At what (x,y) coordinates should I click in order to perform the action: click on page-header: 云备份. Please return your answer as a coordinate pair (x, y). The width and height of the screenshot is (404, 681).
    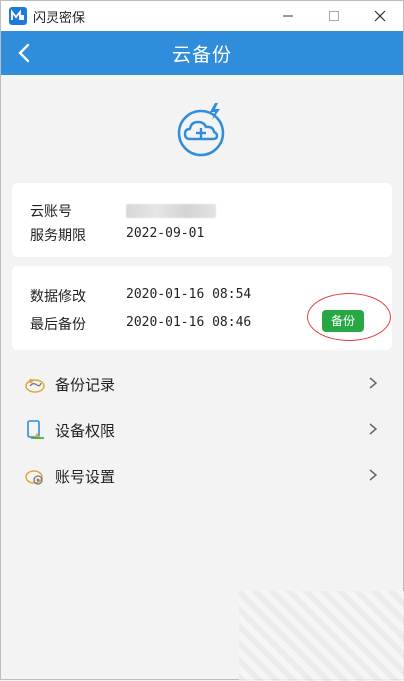
    Looking at the image, I should click on (202, 53).